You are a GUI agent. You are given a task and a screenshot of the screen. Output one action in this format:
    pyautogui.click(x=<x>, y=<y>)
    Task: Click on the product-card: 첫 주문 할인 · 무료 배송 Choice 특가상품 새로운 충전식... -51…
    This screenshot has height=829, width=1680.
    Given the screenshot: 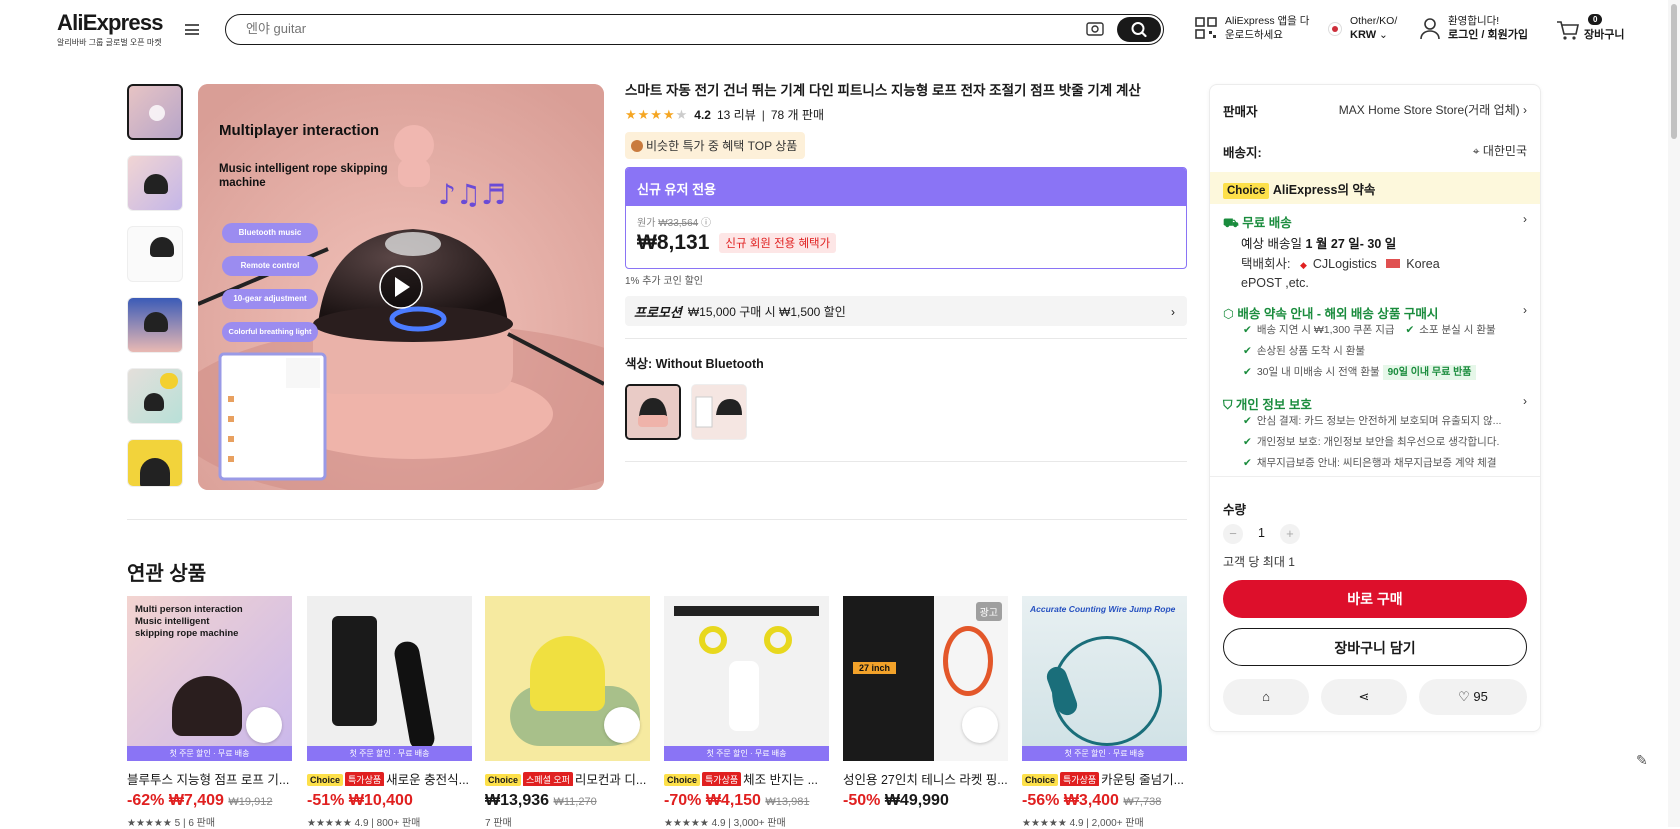 What is the action you would take?
    pyautogui.click(x=389, y=712)
    